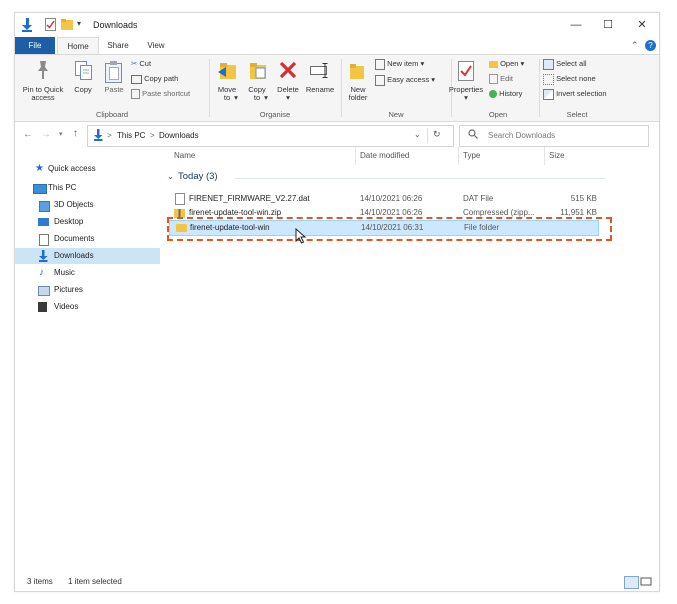 Image resolution: width=677 pixels, height=604 pixels. Describe the element at coordinates (266, 97) in the screenshot. I see `copy-to-dropdown-icon: ▾` at that location.